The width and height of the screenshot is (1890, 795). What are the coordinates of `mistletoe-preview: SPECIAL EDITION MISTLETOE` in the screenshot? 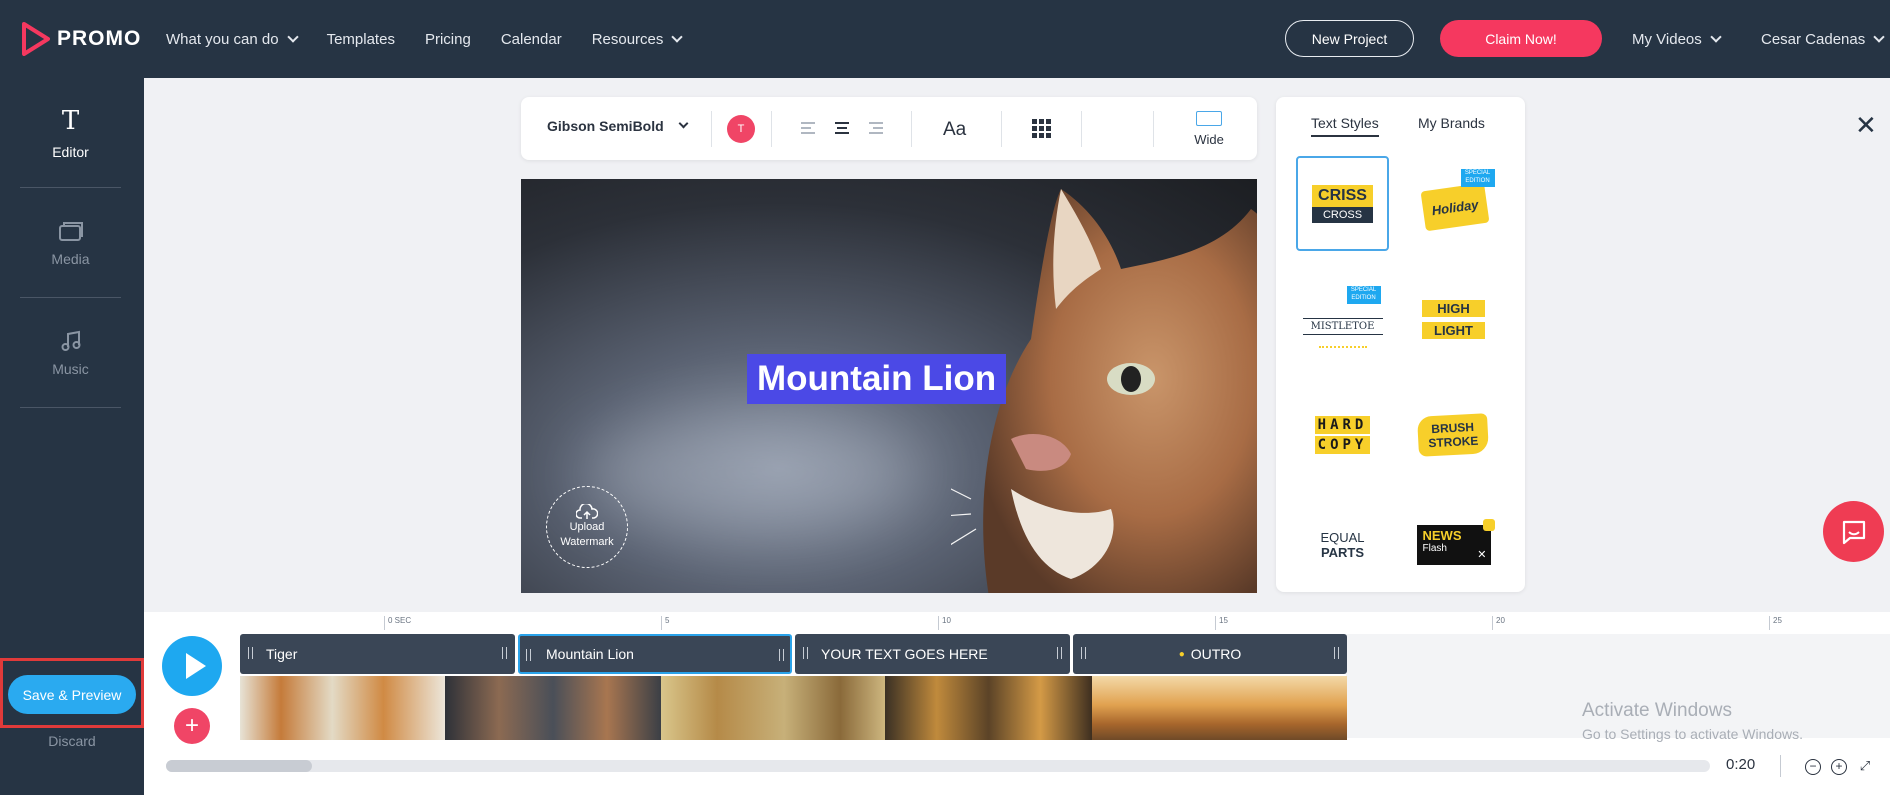 It's located at (1342, 320).